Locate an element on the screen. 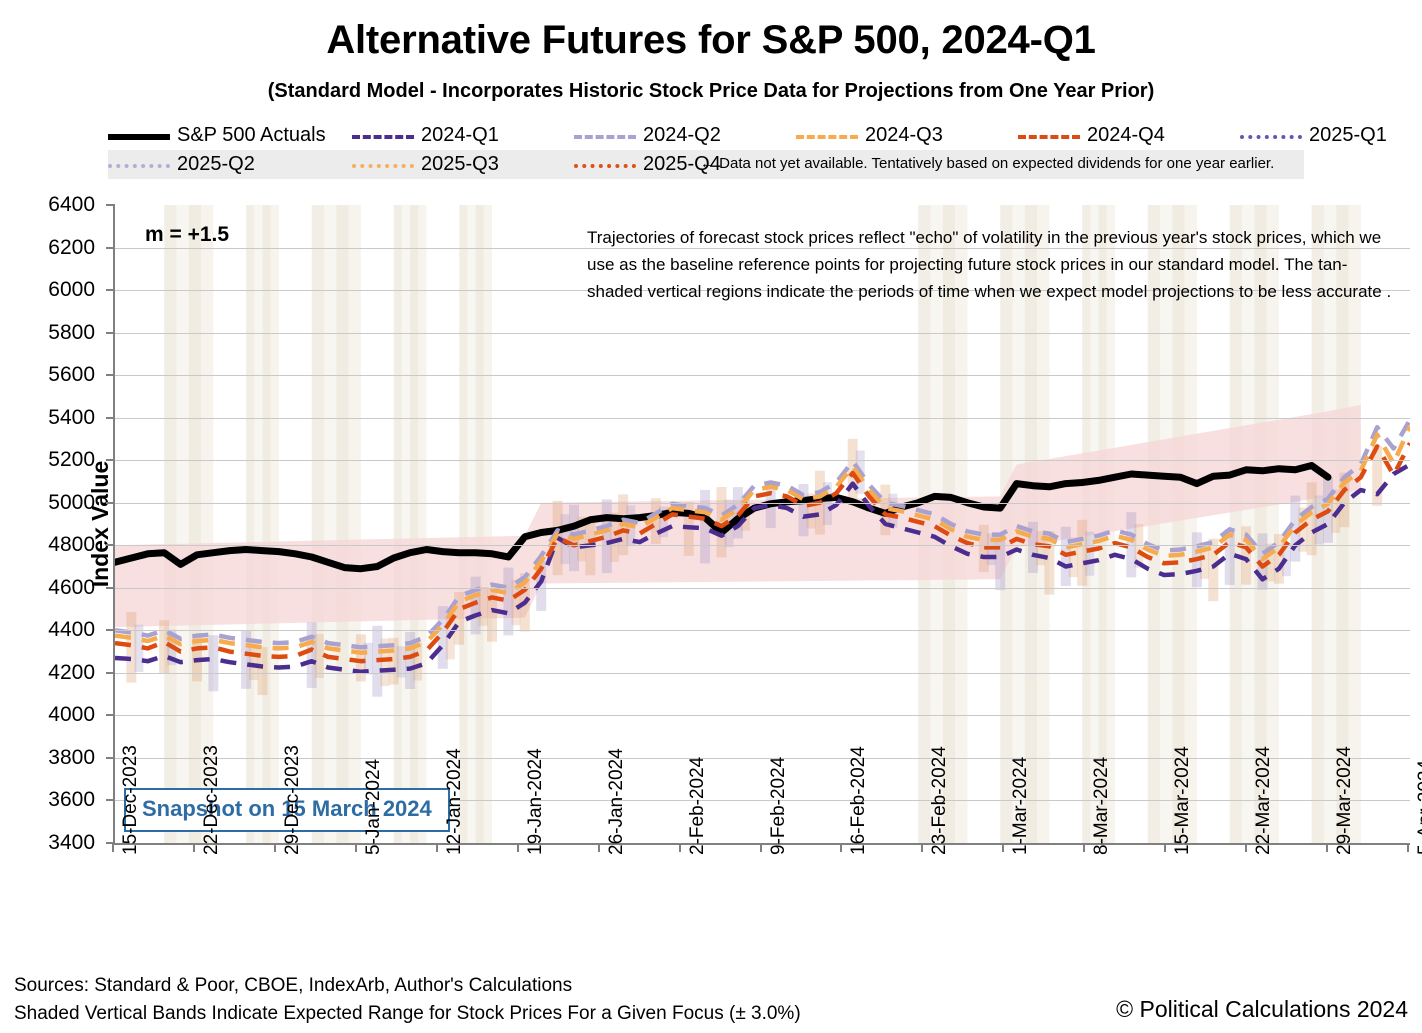 This screenshot has width=1422, height=1033. y-axis-tick-label: 5400 is located at coordinates (71, 417).